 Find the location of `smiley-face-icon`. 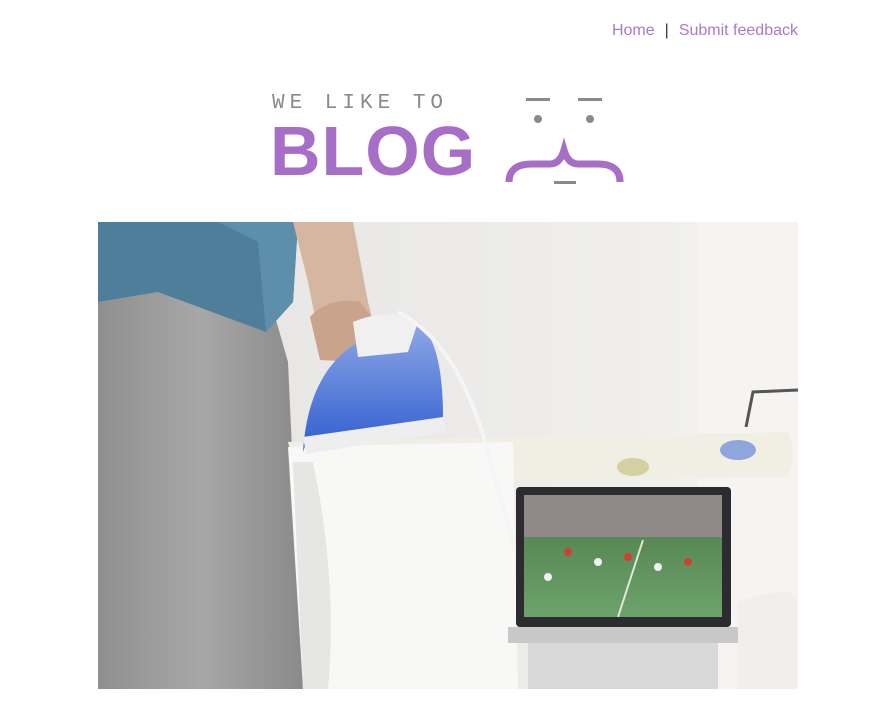

smiley-face-icon is located at coordinates (564, 141).